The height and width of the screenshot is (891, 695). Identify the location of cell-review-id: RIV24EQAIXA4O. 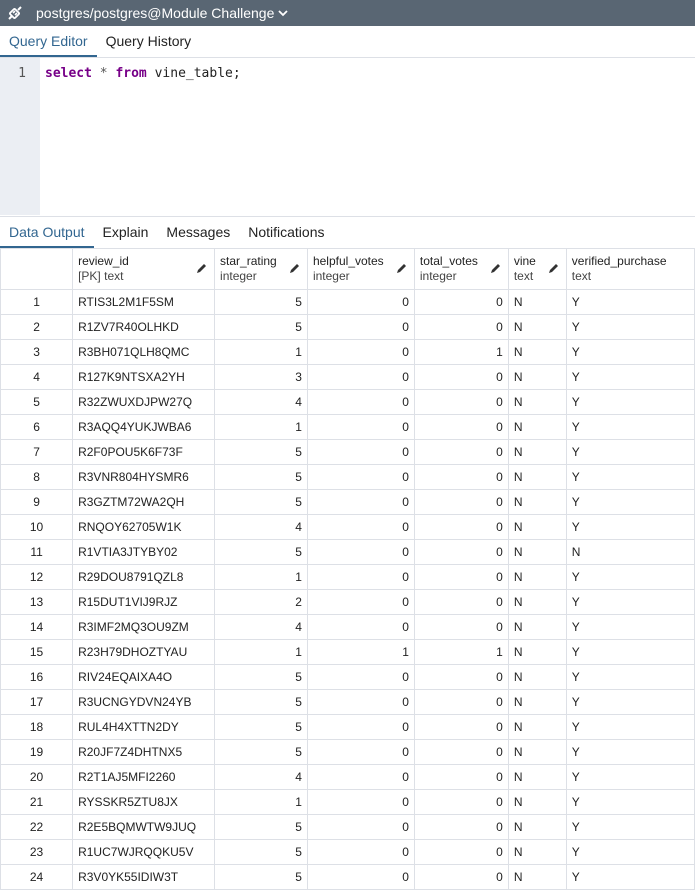
(144, 677).